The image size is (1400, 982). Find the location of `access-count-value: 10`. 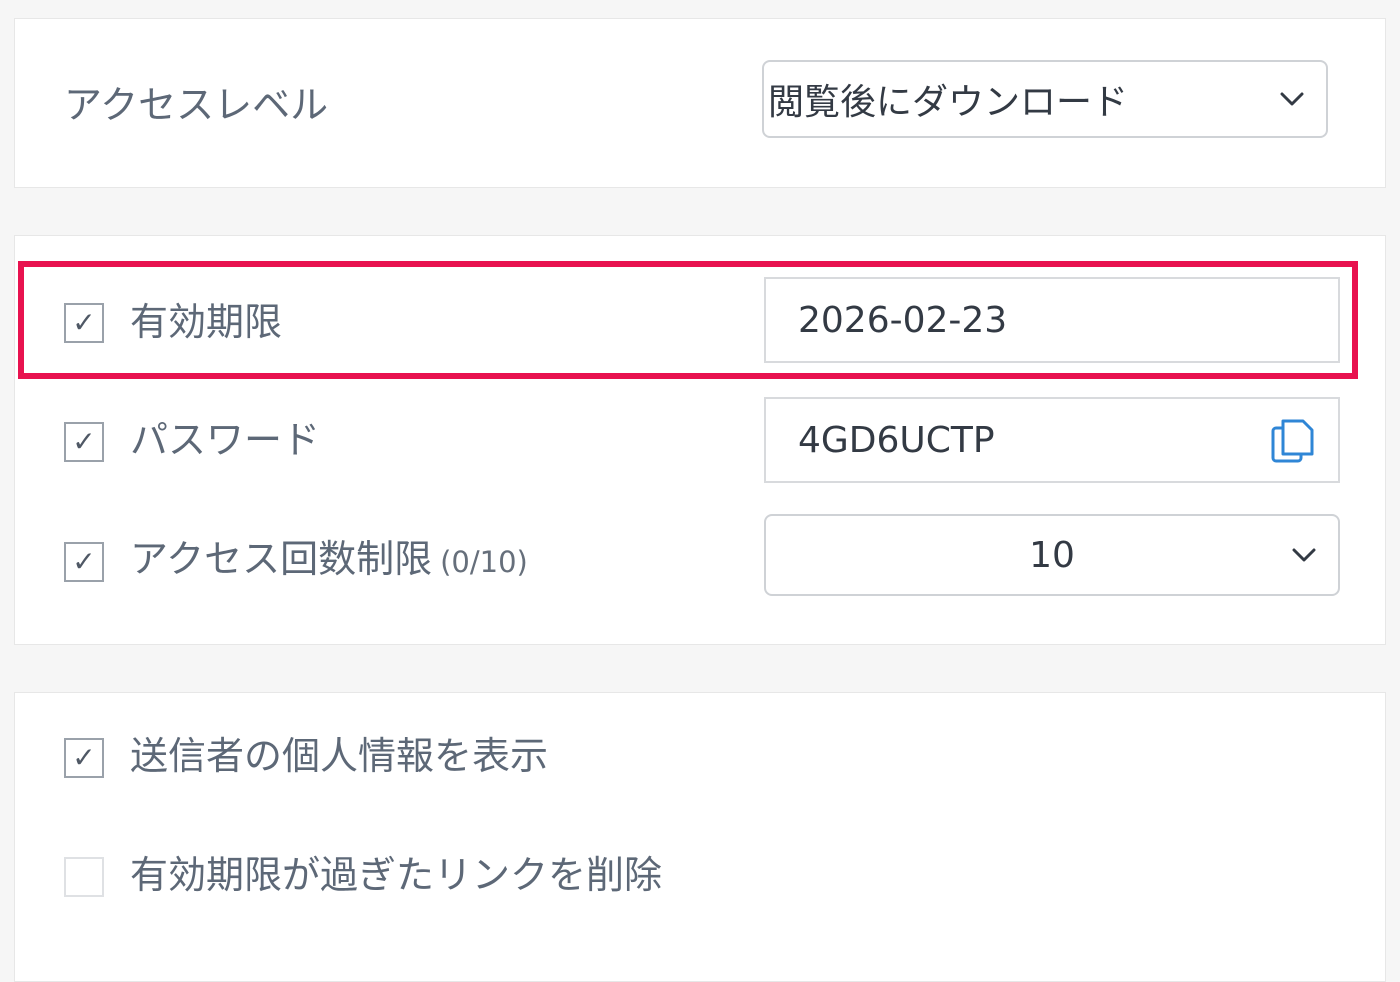

access-count-value: 10 is located at coordinates (1052, 555).